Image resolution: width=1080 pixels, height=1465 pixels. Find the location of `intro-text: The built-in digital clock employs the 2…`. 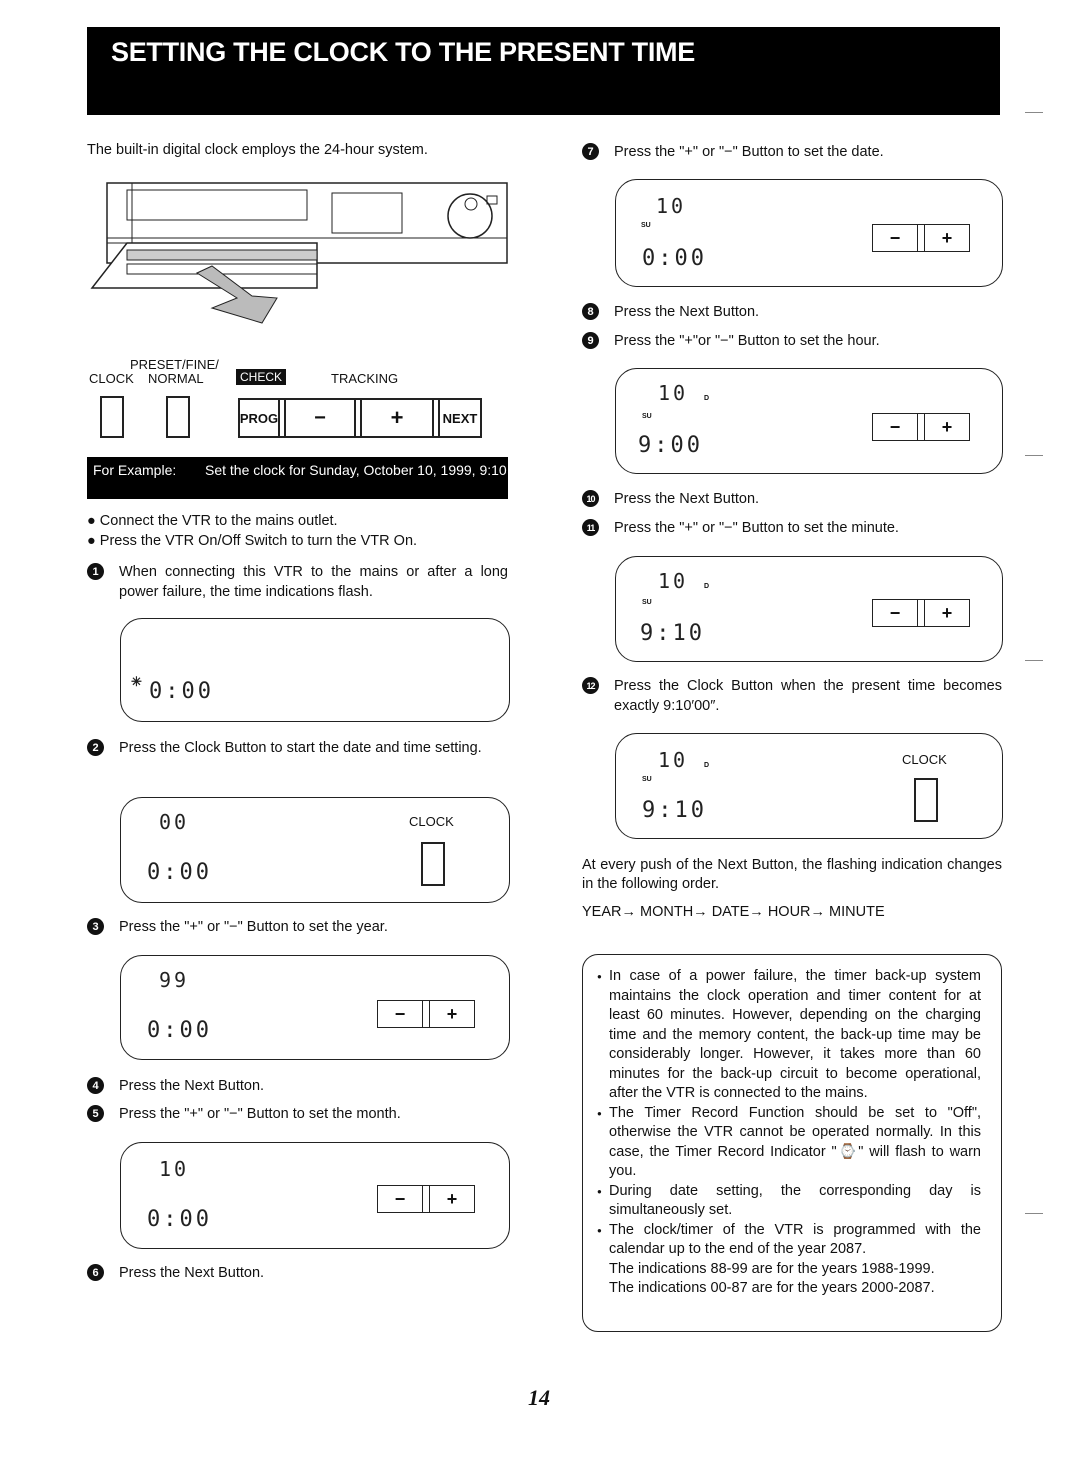

intro-text: The built-in digital clock employs the 2… is located at coordinates (257, 150).